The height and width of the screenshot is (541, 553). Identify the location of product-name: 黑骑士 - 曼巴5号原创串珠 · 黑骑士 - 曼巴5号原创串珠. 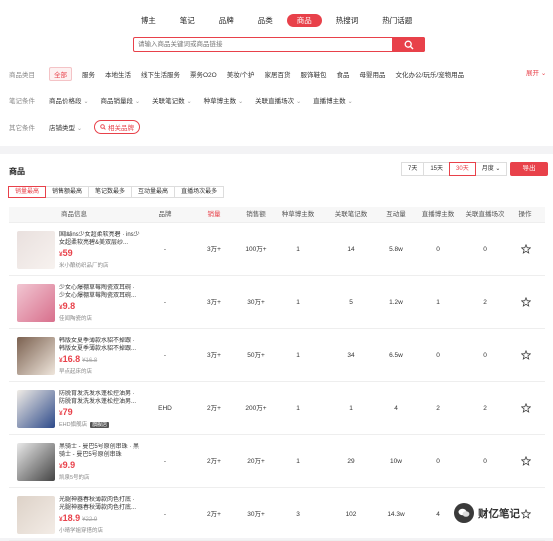
(100, 451).